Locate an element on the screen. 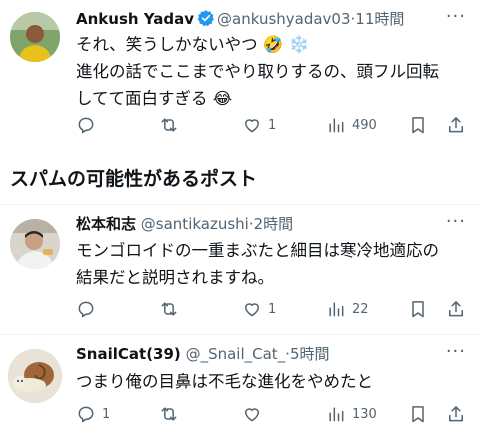 The image size is (480, 435). post-text: モンゴロイドの一重まぶたと細目は寒冷地適応の 結果だと説明されますね。 is located at coordinates (272, 264).